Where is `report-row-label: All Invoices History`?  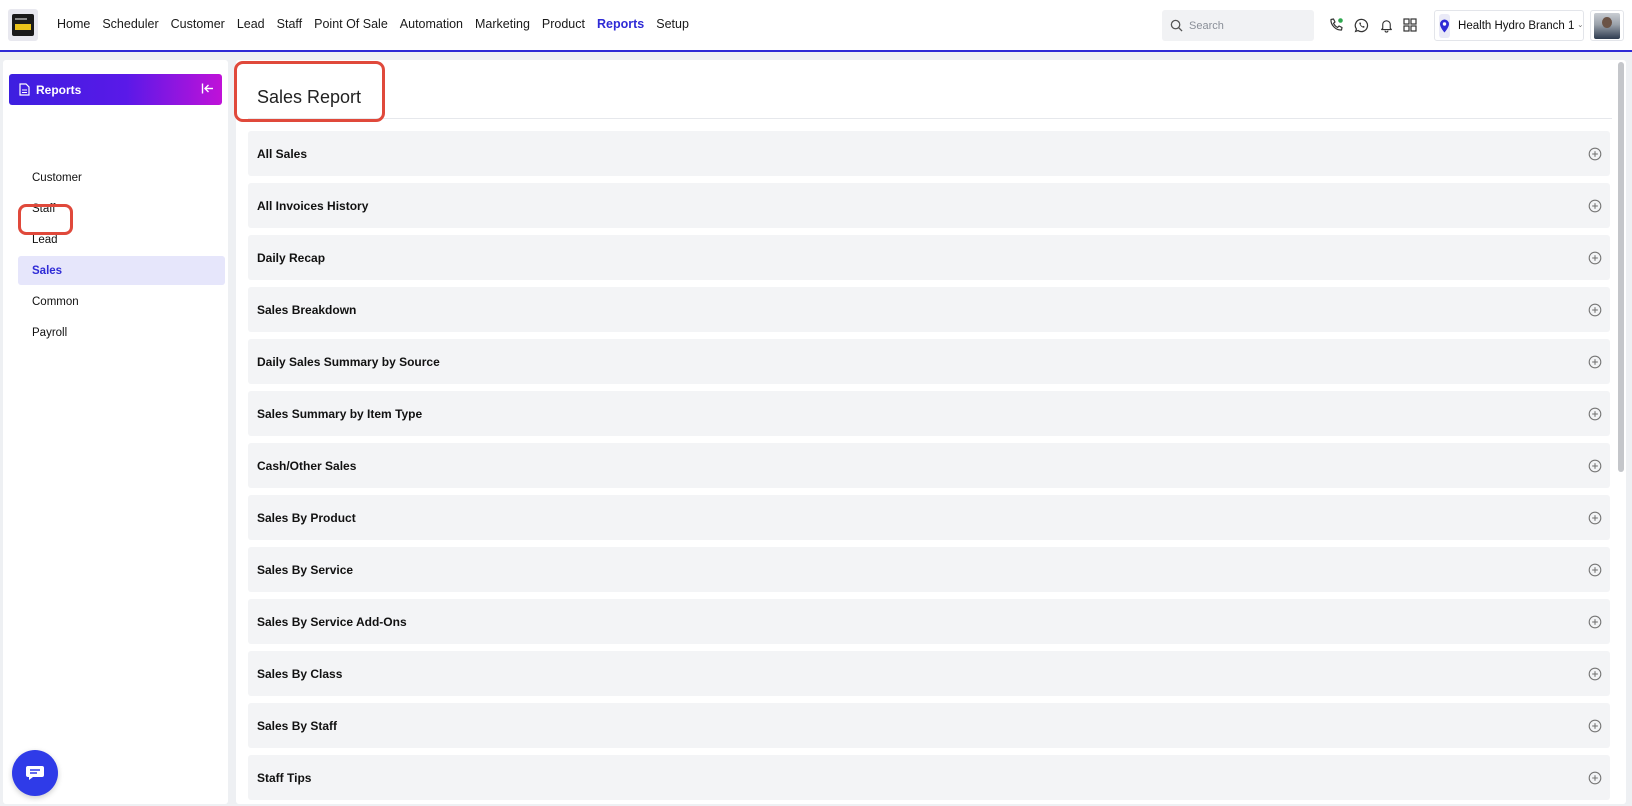 report-row-label: All Invoices History is located at coordinates (313, 205).